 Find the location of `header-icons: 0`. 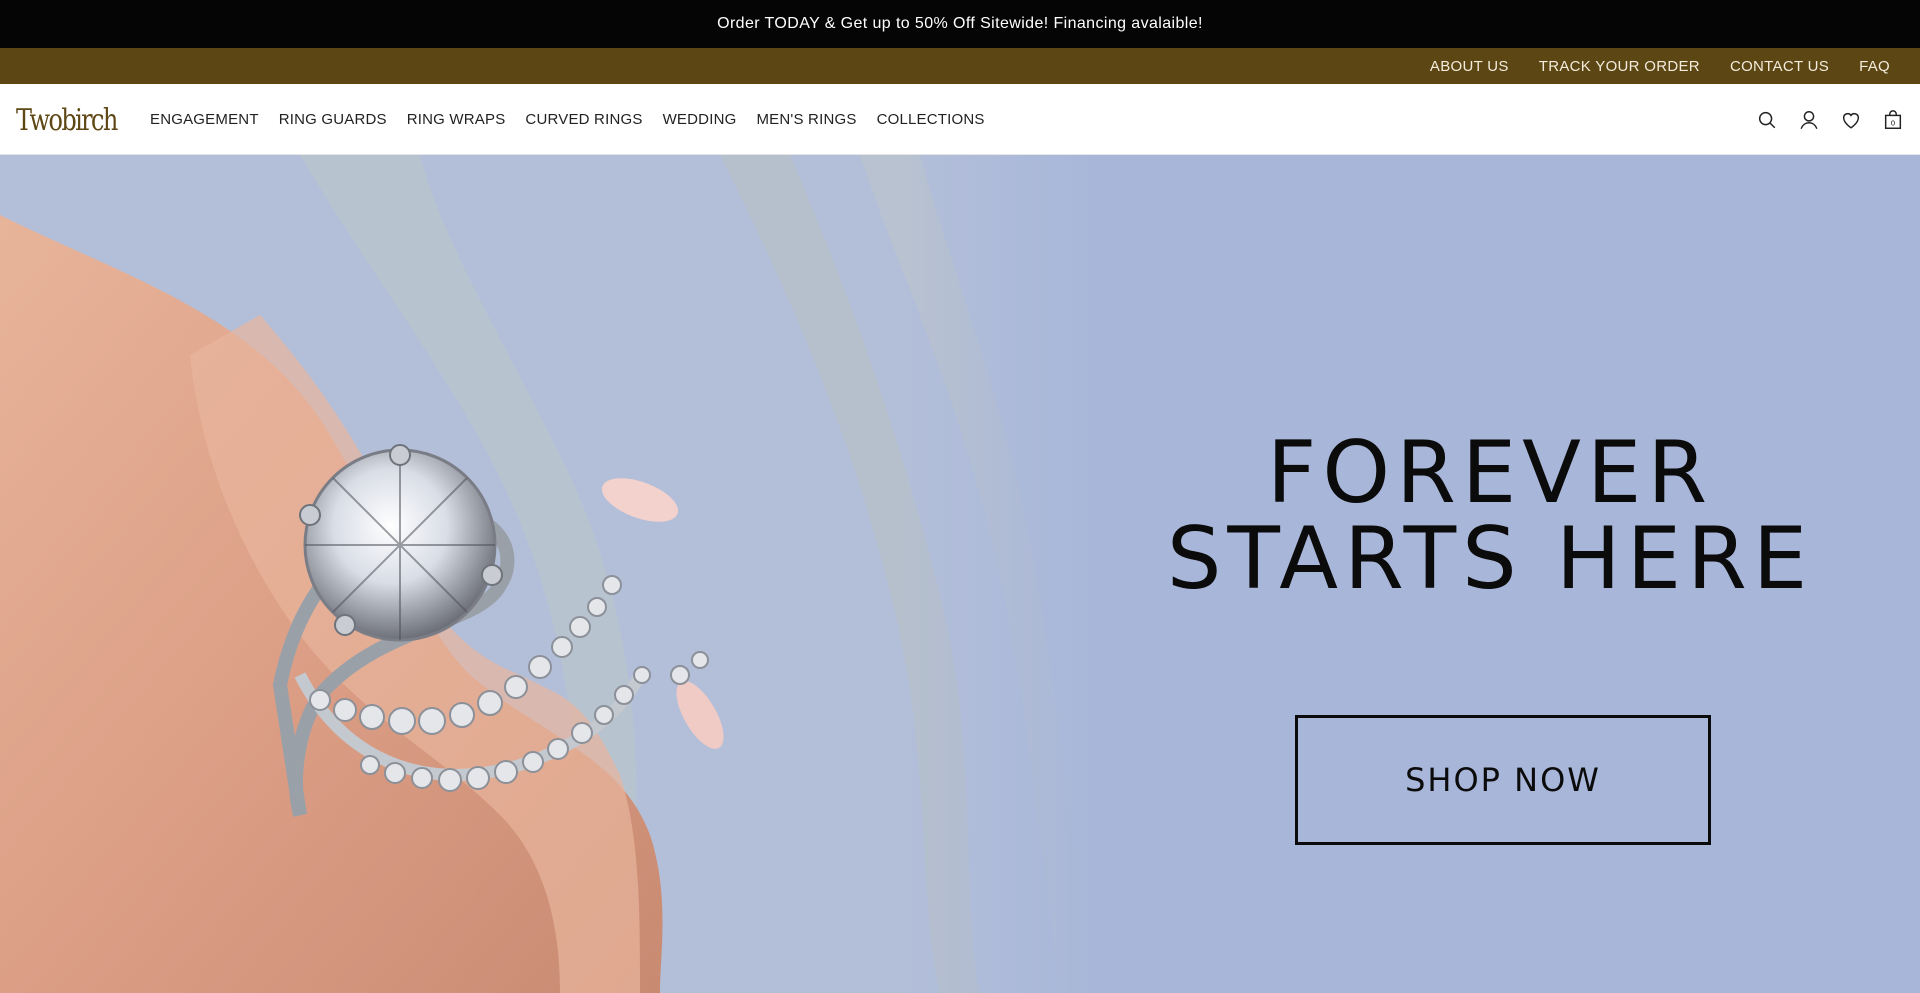

header-icons: 0 is located at coordinates (1820, 119).